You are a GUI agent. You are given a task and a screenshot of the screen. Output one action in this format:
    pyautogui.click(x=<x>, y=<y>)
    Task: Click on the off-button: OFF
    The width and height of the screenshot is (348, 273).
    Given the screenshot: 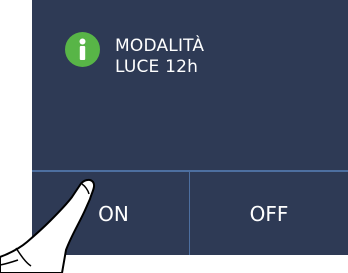 What is the action you would take?
    pyautogui.click(x=269, y=213)
    